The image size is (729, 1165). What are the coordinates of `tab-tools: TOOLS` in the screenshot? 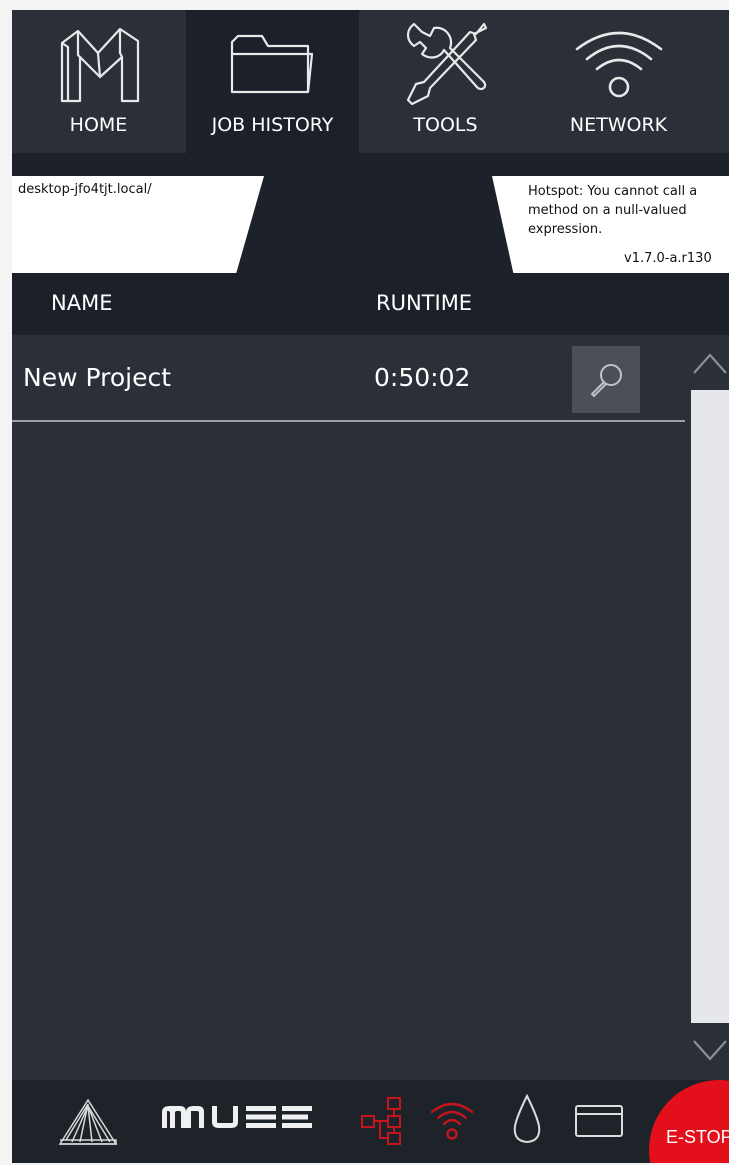 It's located at (445, 81).